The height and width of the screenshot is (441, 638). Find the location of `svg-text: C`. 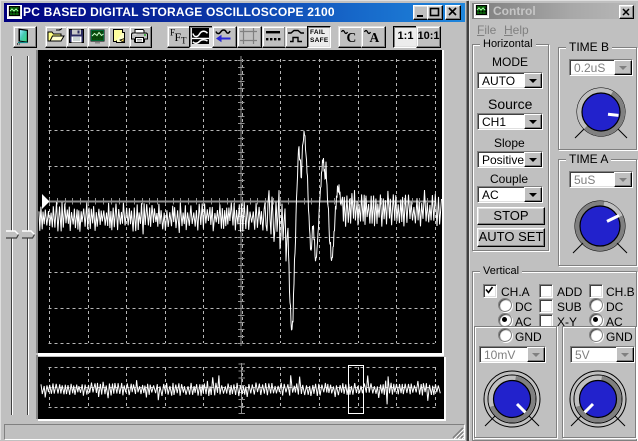

svg-text: C is located at coordinates (352, 37).